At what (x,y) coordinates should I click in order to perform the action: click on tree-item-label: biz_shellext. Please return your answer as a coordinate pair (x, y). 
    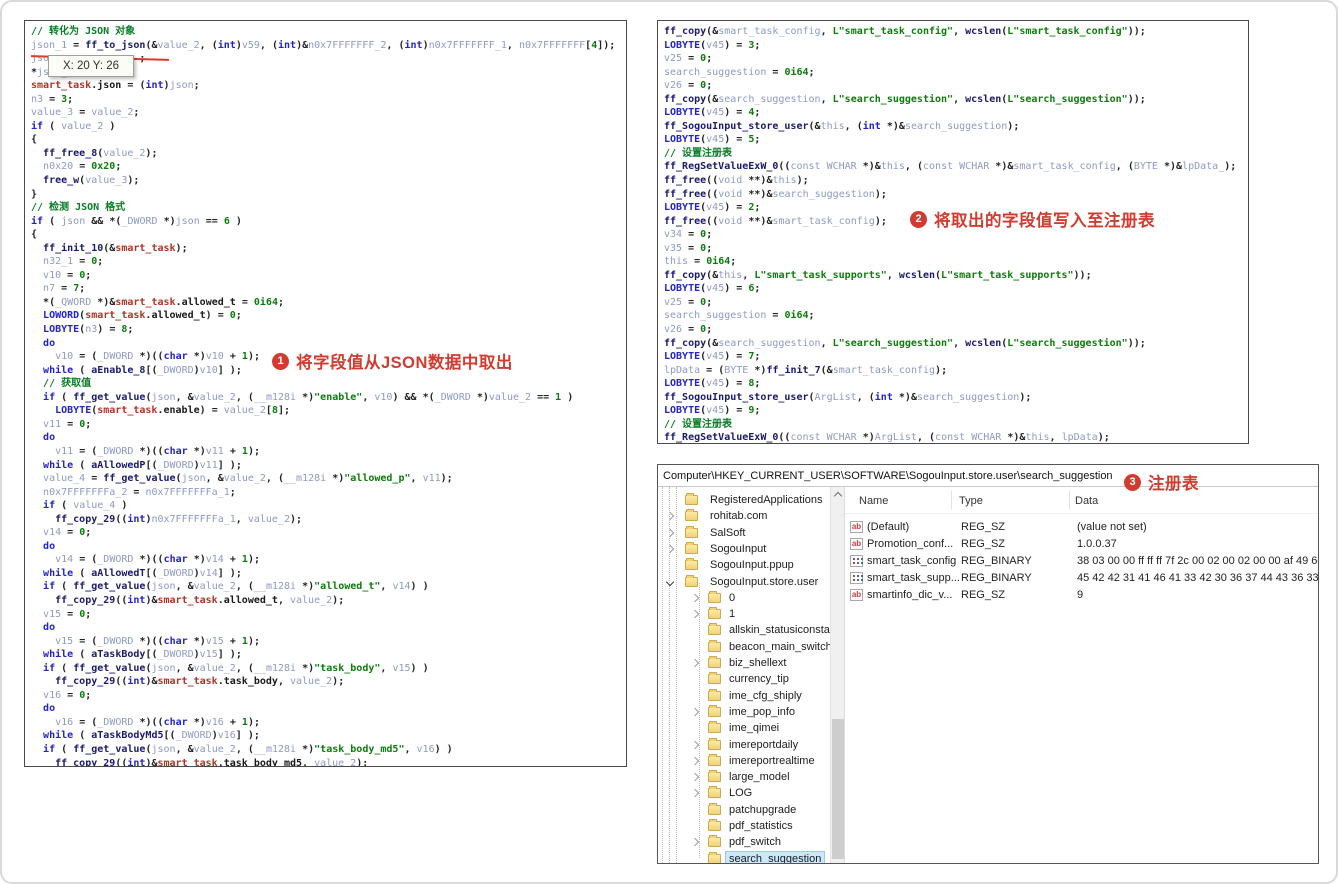
    Looking at the image, I should click on (757, 663).